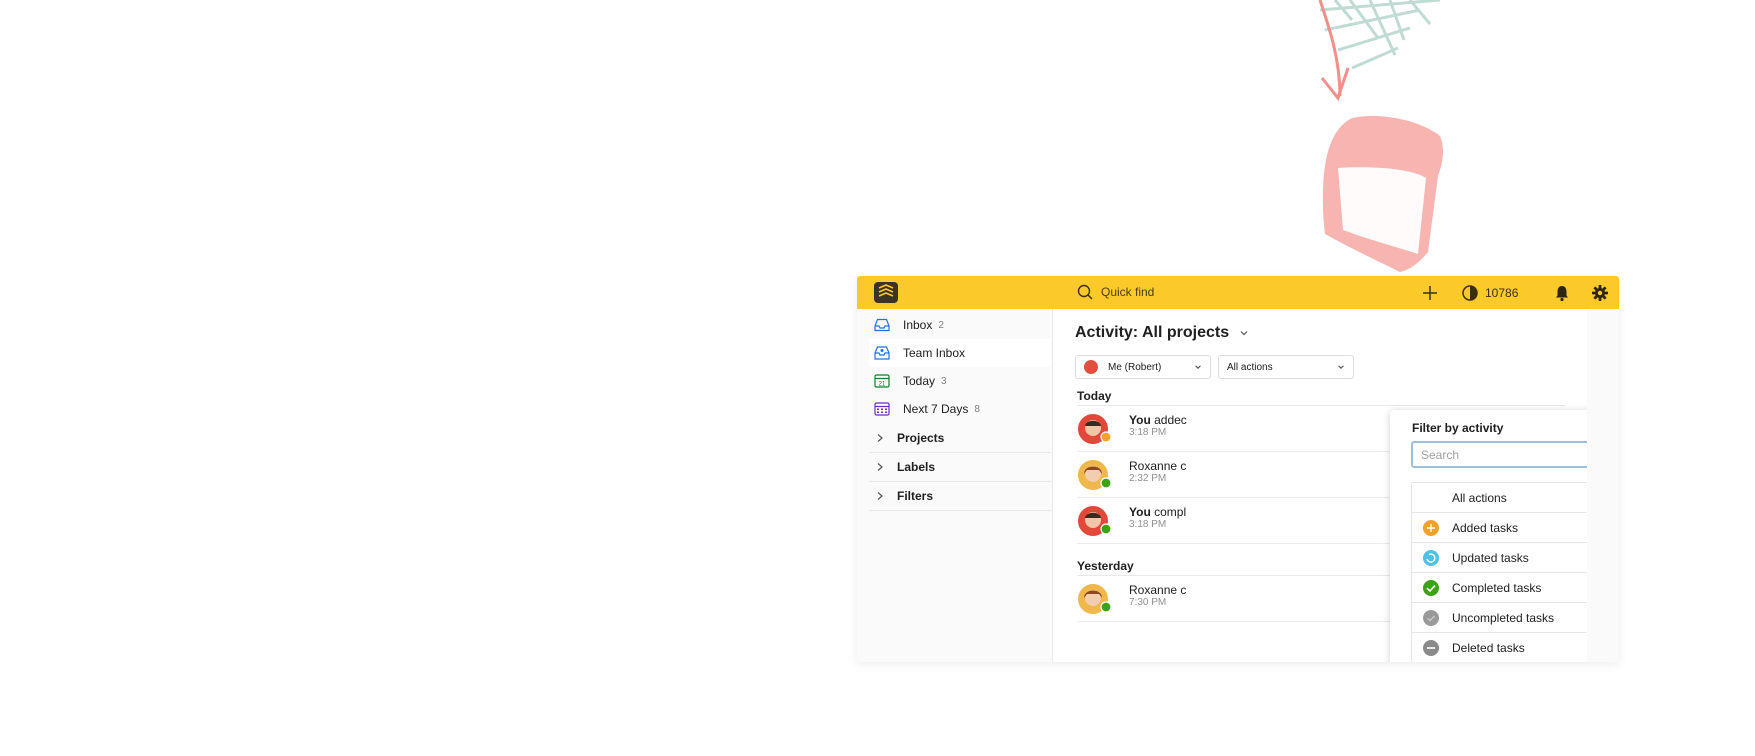 Image resolution: width=1755 pixels, height=756 pixels. What do you see at coordinates (1094, 396) in the screenshot?
I see `section-heading-today: Today` at bounding box center [1094, 396].